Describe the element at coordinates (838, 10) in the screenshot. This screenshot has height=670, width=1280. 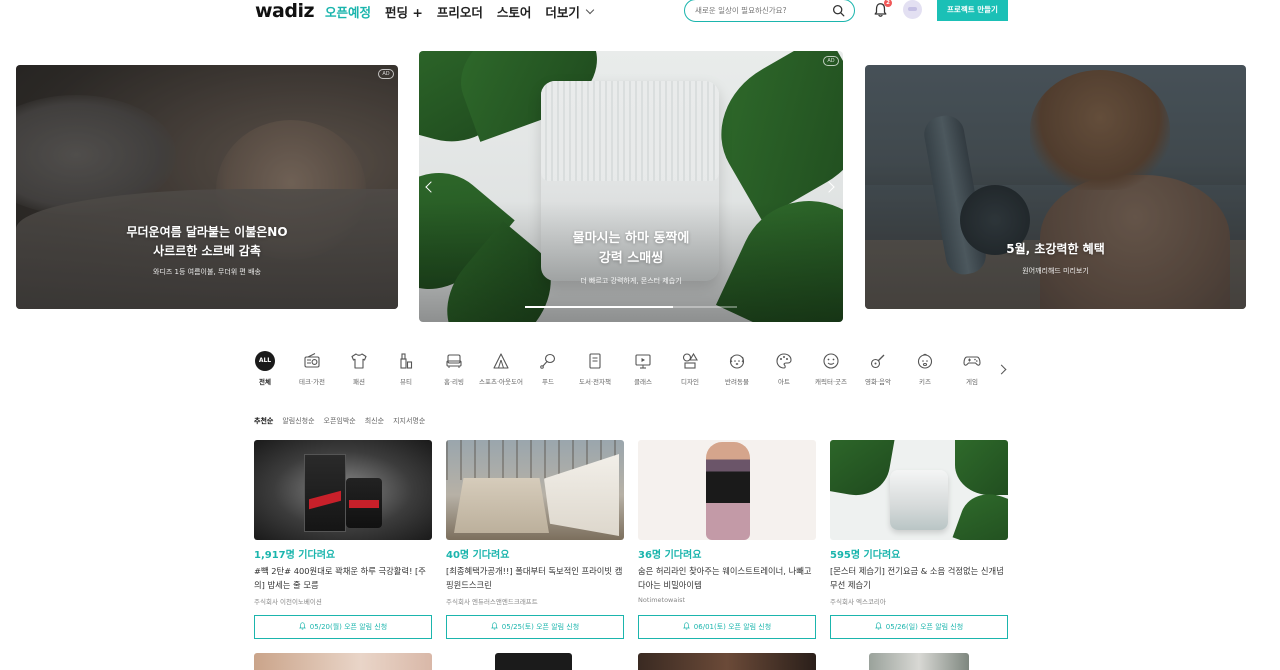
I see `search-icon` at that location.